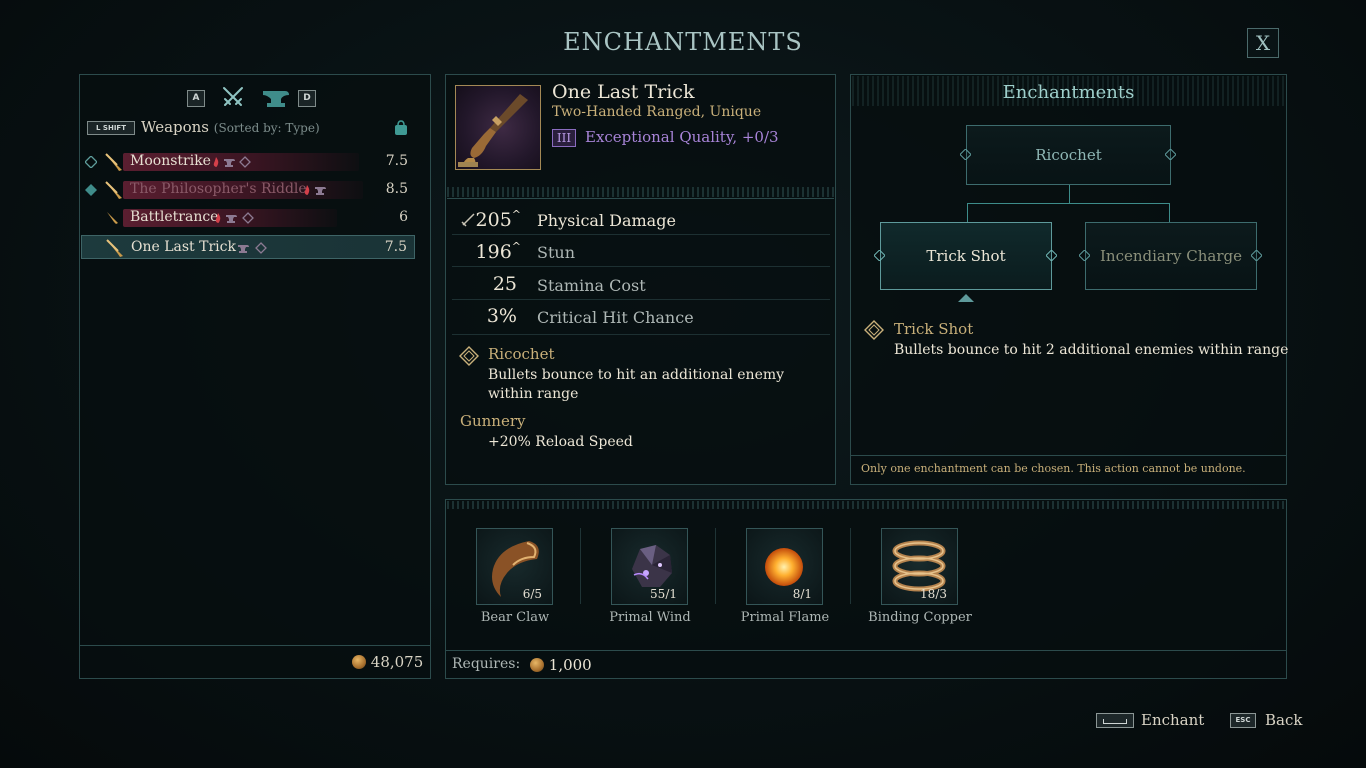 The image size is (1366, 768). I want to click on gold-divider, so click(255, 645).